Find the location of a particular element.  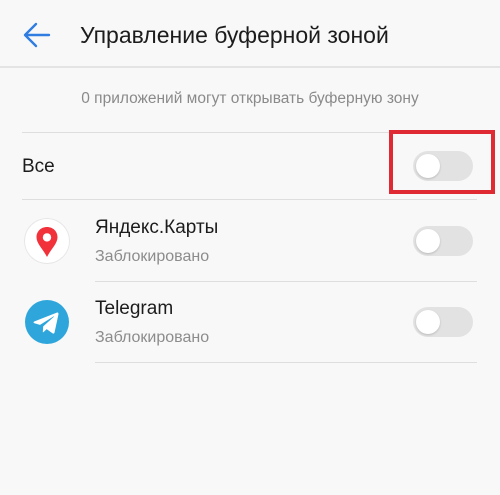

telegram-icon is located at coordinates (47, 322).